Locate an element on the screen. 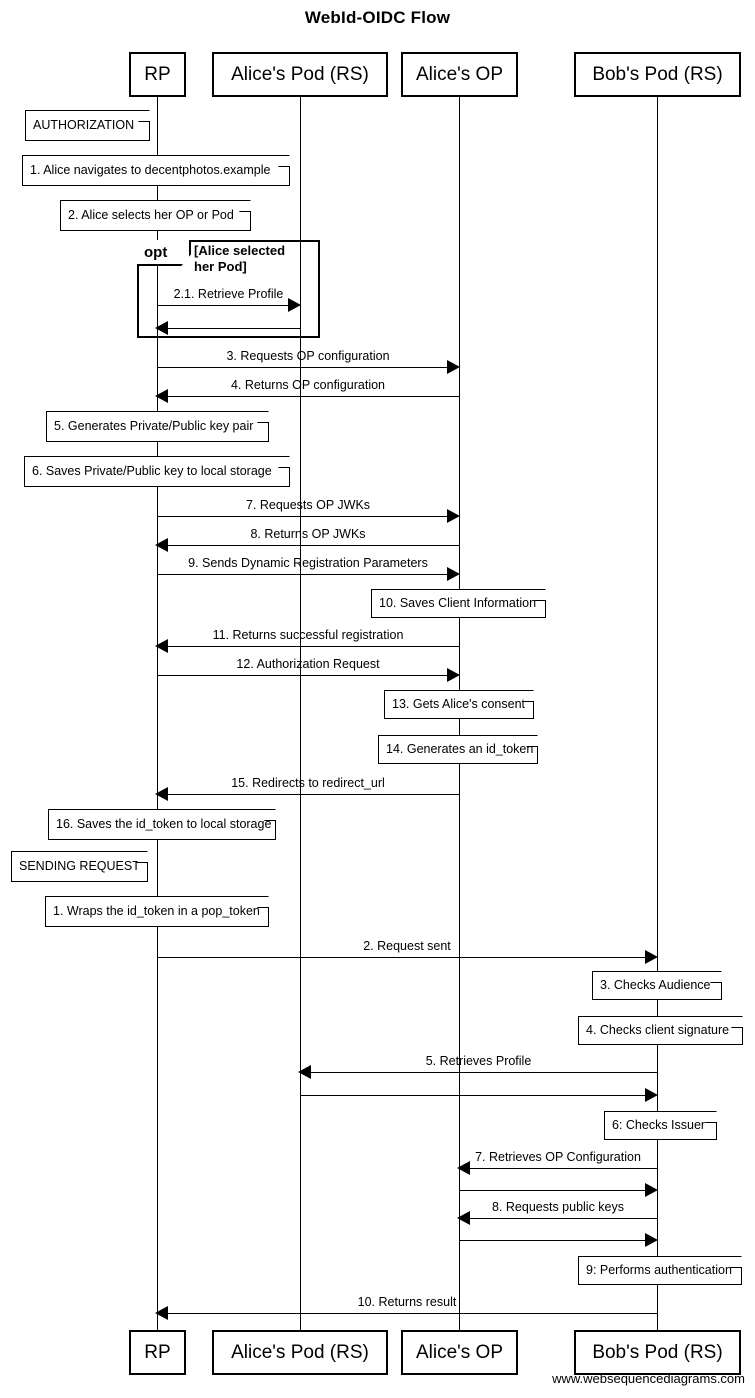 This screenshot has height=1398, width=755. fragment-keyword: opt is located at coordinates (156, 252).